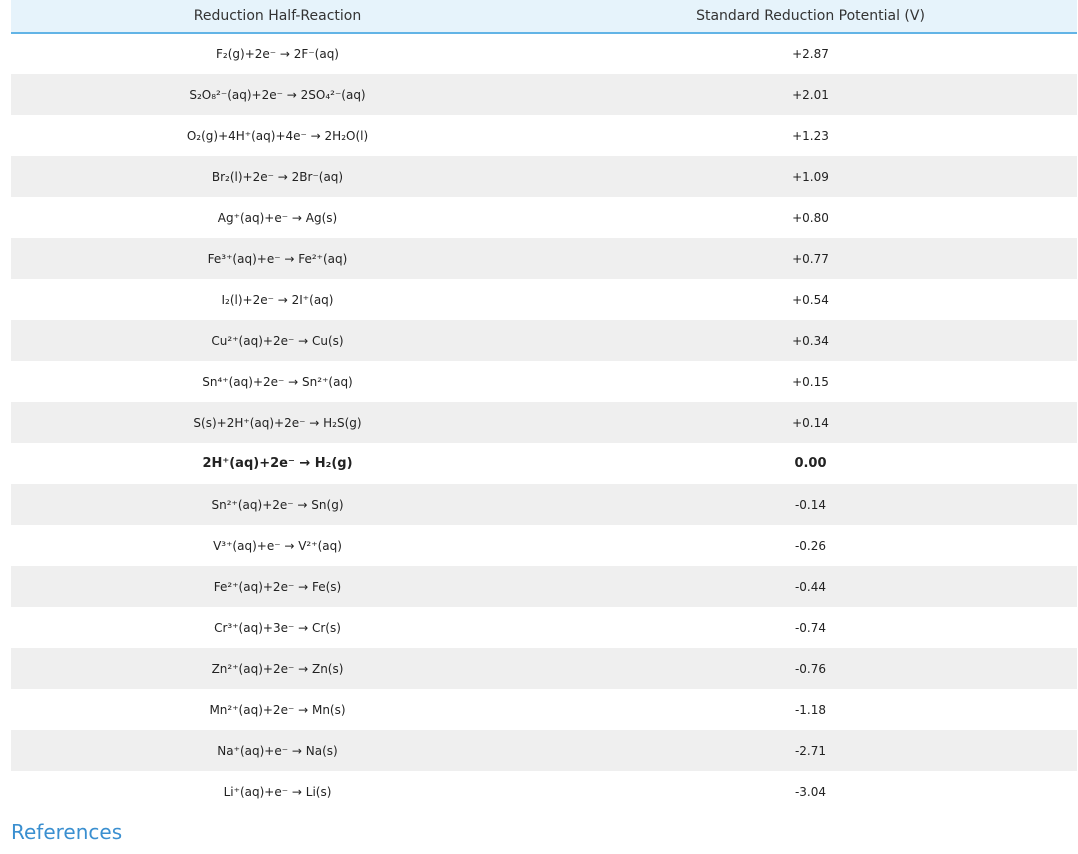 Image resolution: width=1078 pixels, height=854 pixels. What do you see at coordinates (66, 832) in the screenshot?
I see `references-heading: References` at bounding box center [66, 832].